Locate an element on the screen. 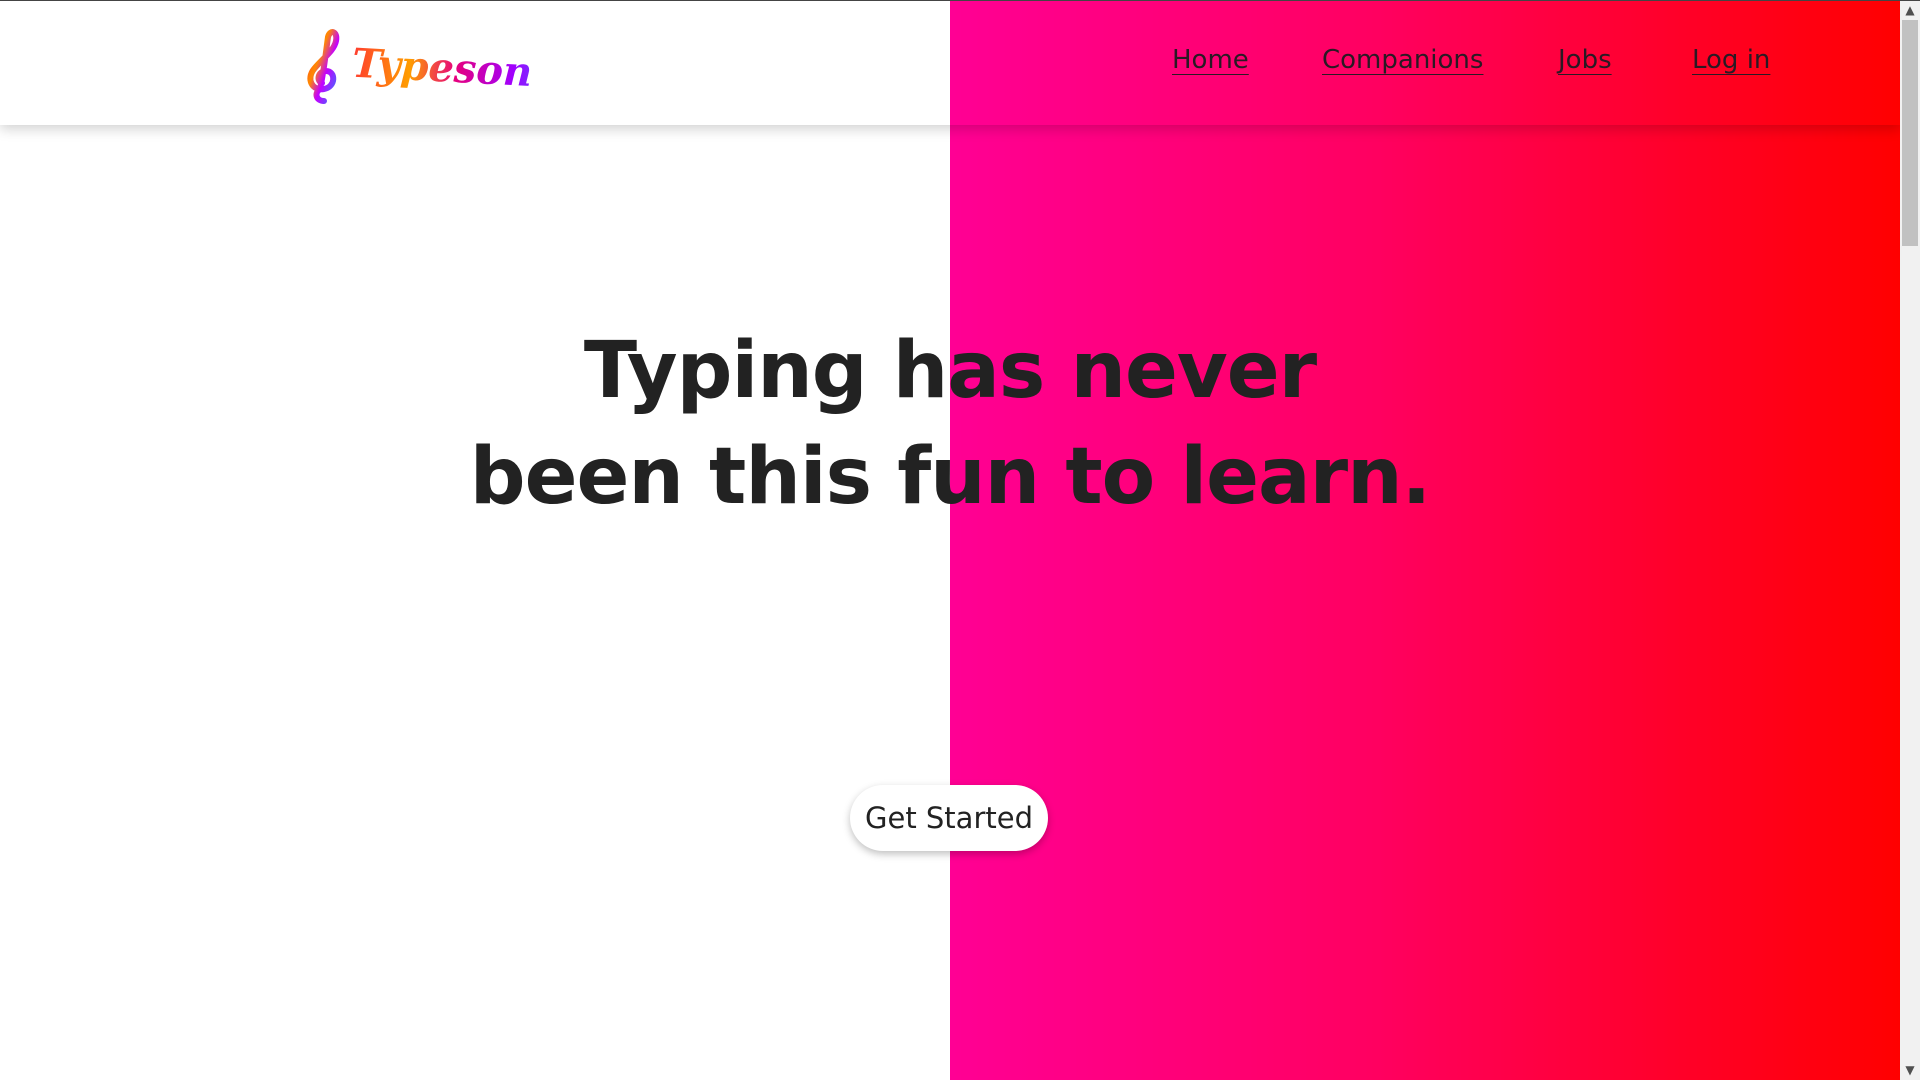 The height and width of the screenshot is (1080, 1920). scrollbar-thumb is located at coordinates (1910, 133).